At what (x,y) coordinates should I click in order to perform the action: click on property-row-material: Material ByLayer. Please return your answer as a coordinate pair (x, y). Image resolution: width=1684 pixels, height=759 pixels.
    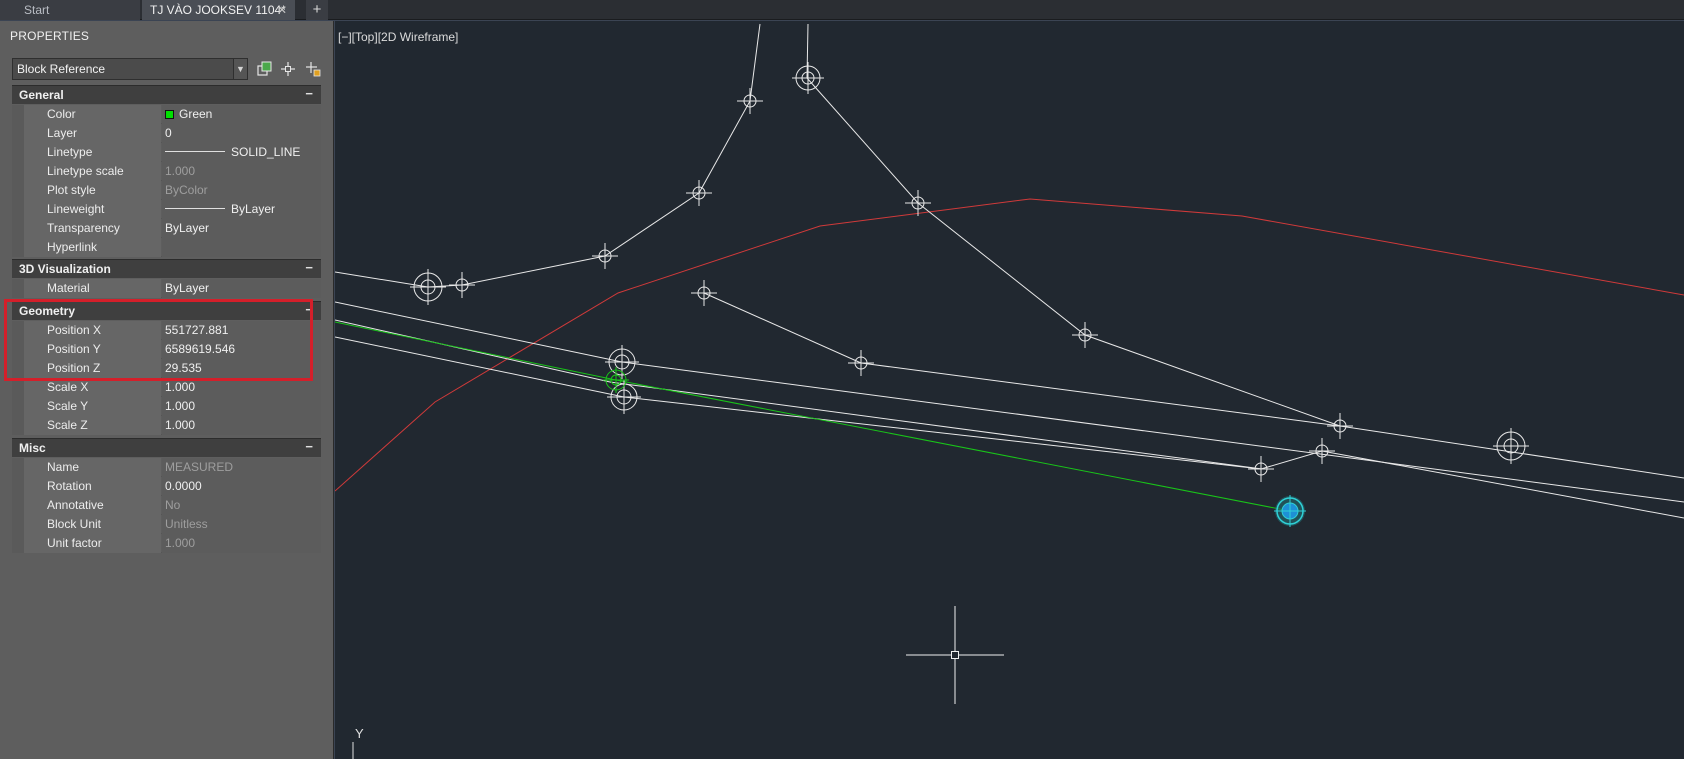
    Looking at the image, I should click on (166, 288).